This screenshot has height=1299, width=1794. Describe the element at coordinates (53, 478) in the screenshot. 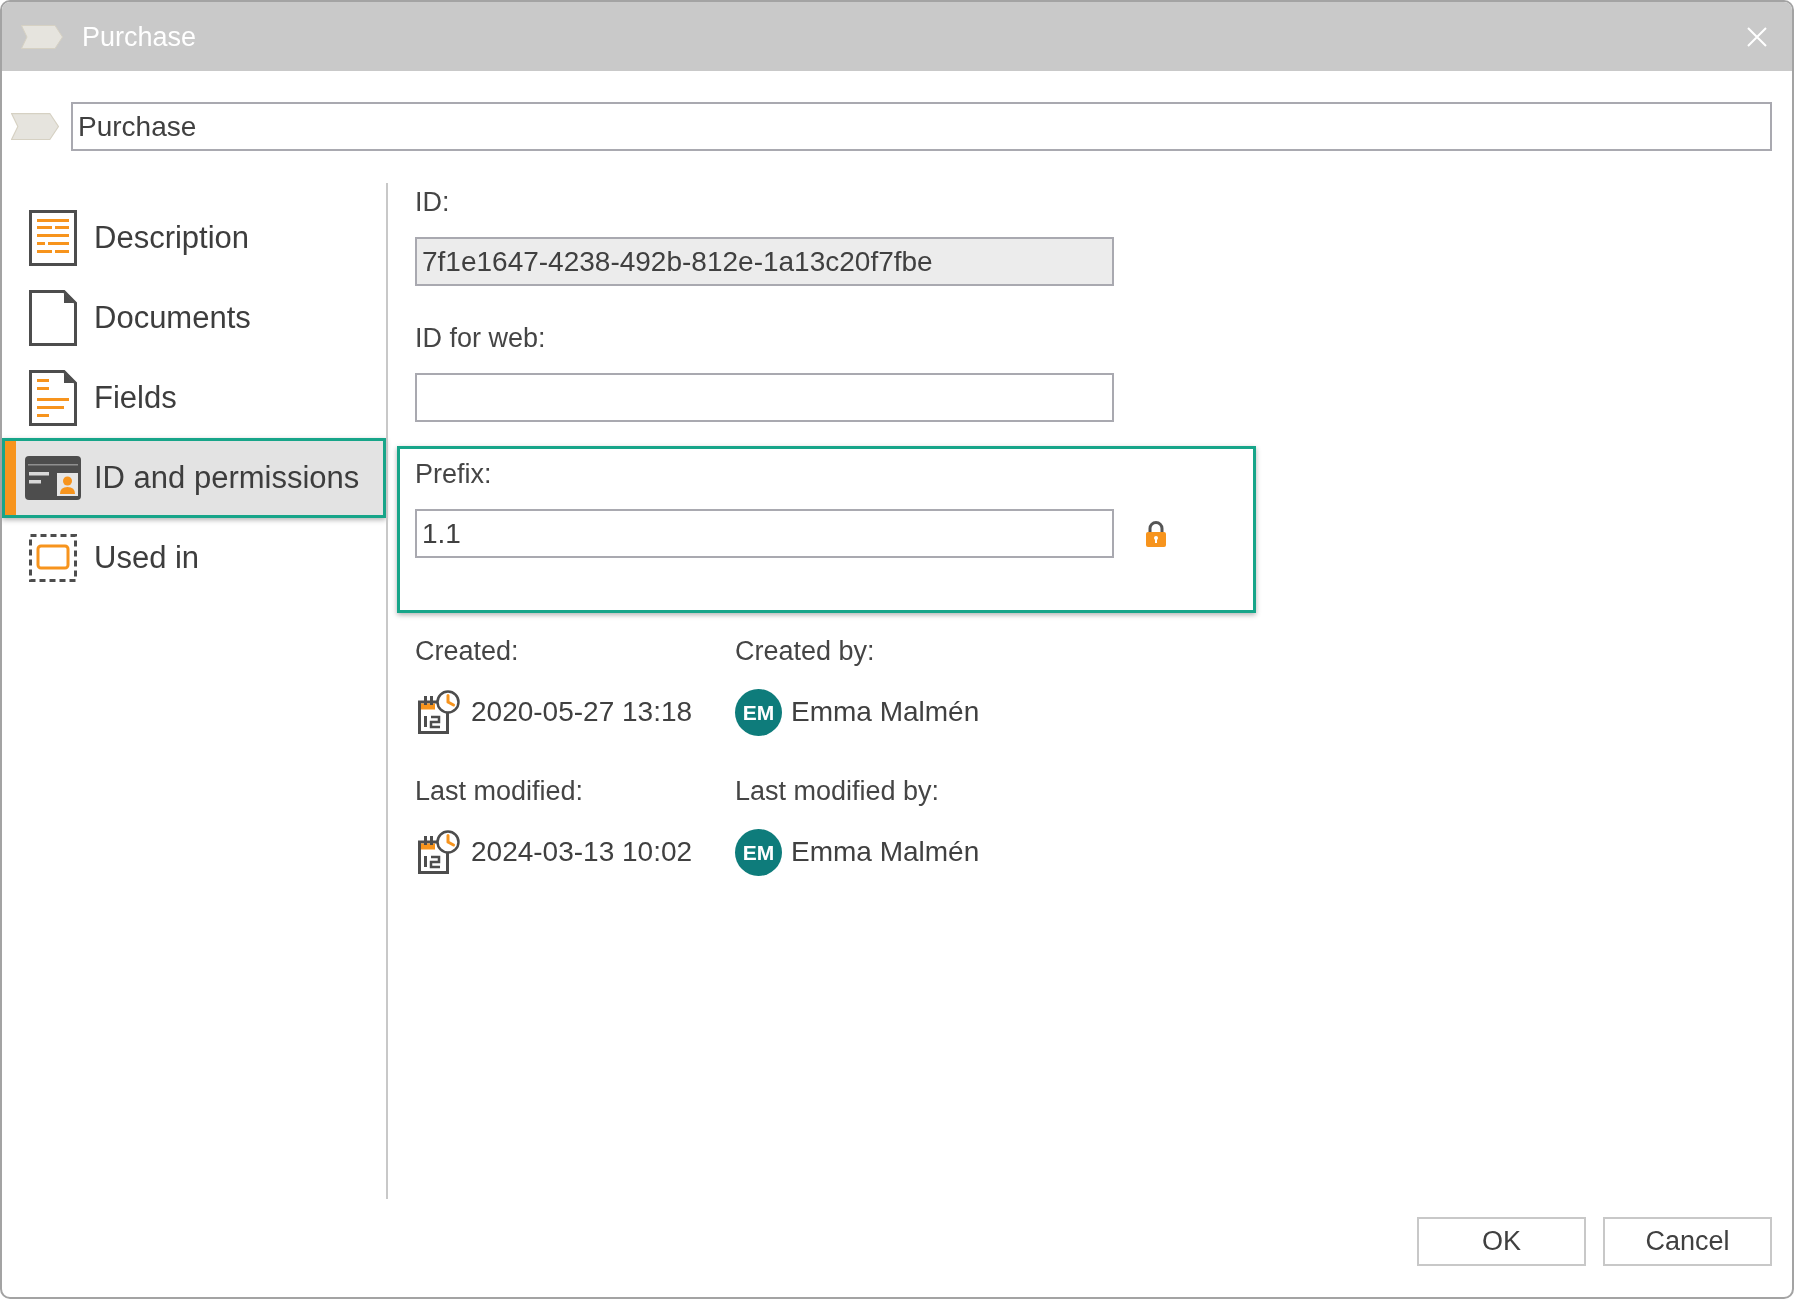

I see `id-card-icon` at that location.